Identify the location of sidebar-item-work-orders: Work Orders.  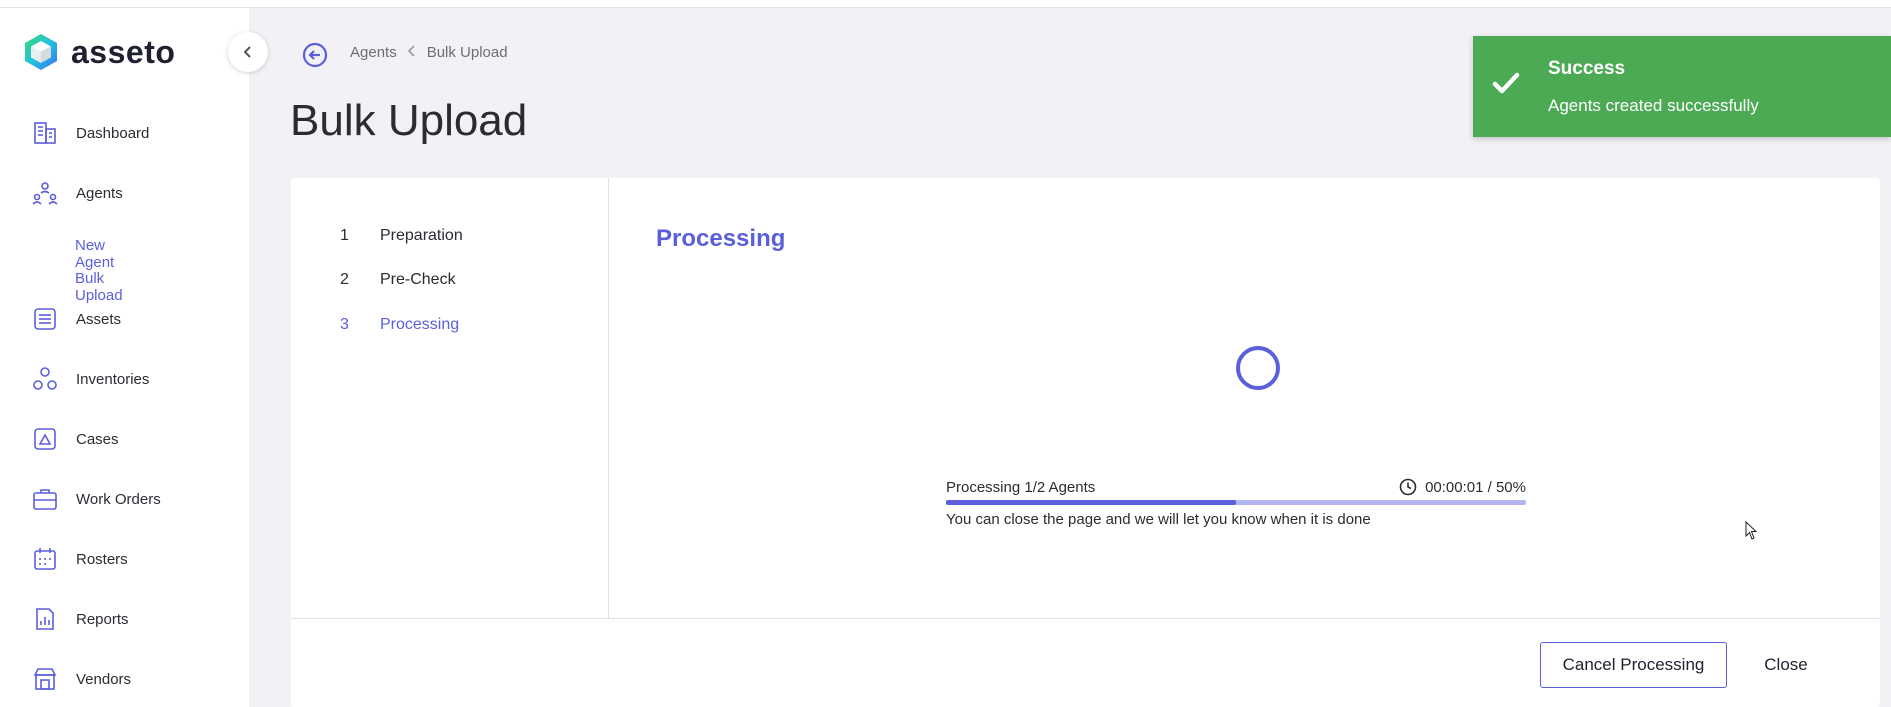
(135, 499).